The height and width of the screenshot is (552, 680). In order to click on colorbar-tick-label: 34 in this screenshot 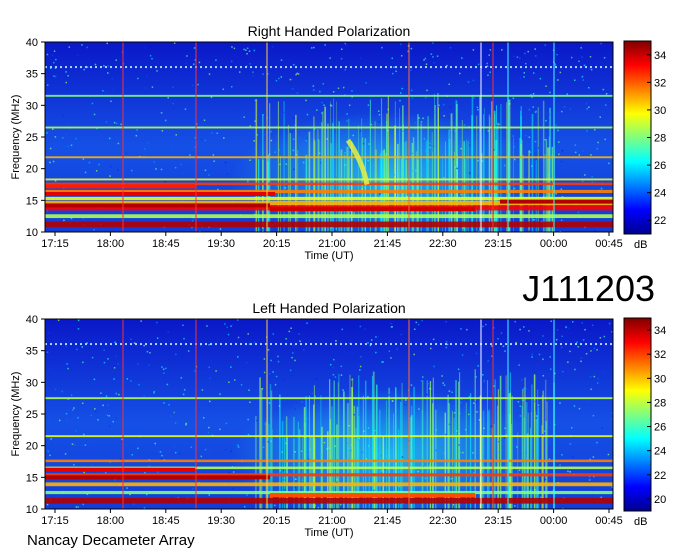, I will do `click(660, 56)`.